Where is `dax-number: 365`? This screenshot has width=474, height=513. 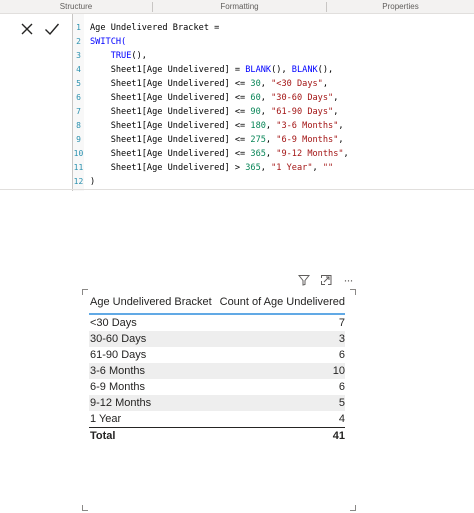
dax-number: 365 is located at coordinates (253, 168).